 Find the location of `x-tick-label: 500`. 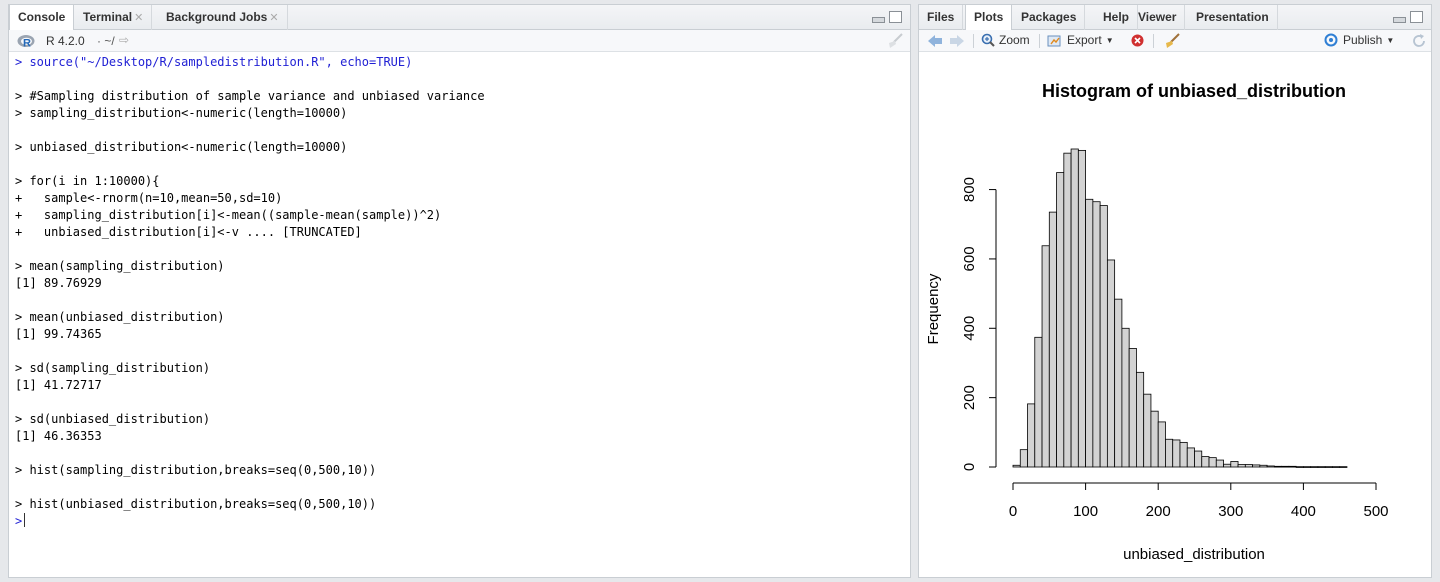

x-tick-label: 500 is located at coordinates (1375, 511).